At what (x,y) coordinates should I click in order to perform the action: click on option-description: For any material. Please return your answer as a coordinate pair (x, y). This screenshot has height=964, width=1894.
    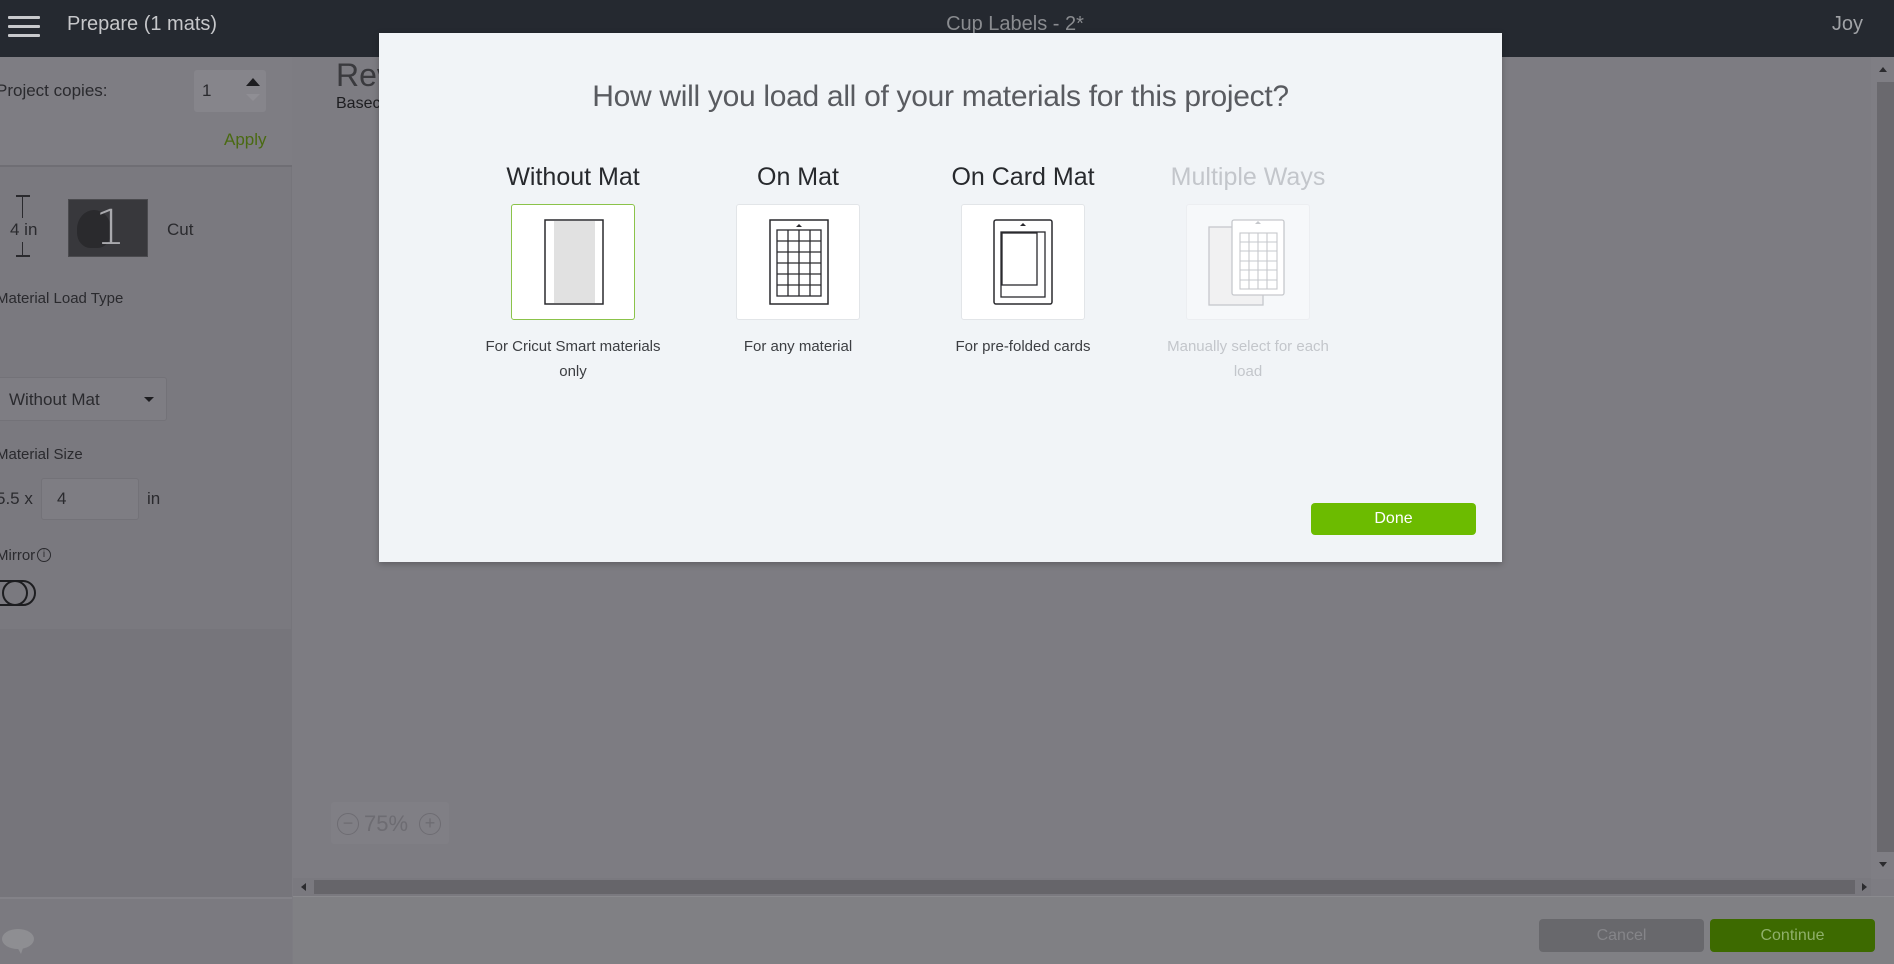
    Looking at the image, I should click on (798, 346).